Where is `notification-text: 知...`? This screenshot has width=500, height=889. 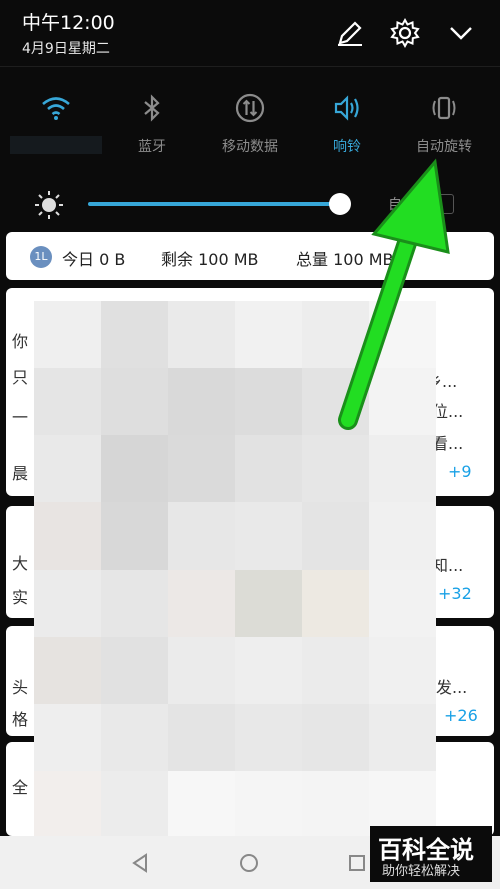 notification-text: 知... is located at coordinates (448, 565).